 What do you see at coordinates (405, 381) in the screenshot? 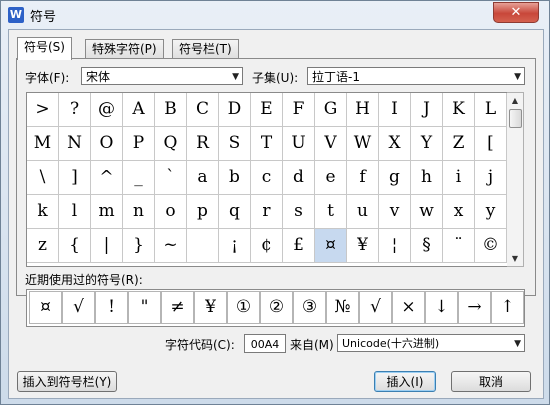
I see `insert-button: 插入(I)` at bounding box center [405, 381].